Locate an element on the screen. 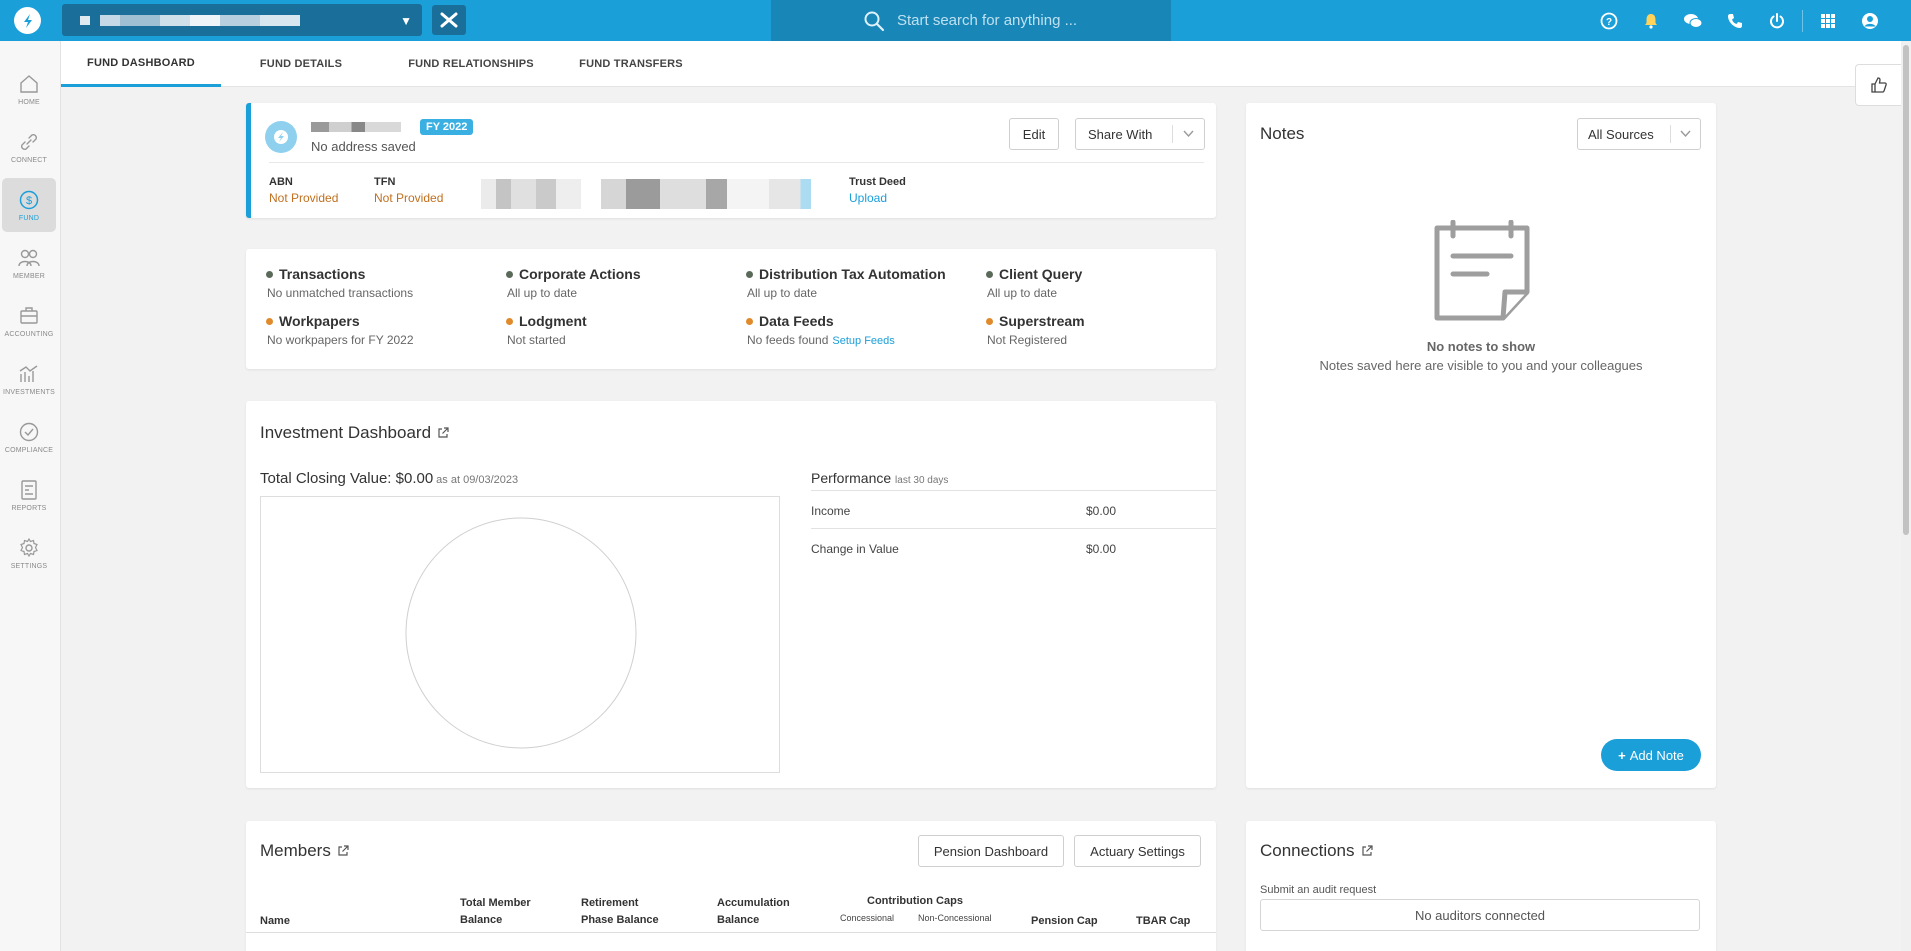 The width and height of the screenshot is (1911, 951). column-header-accumulation-balance: Accumulation Balance is located at coordinates (753, 912).